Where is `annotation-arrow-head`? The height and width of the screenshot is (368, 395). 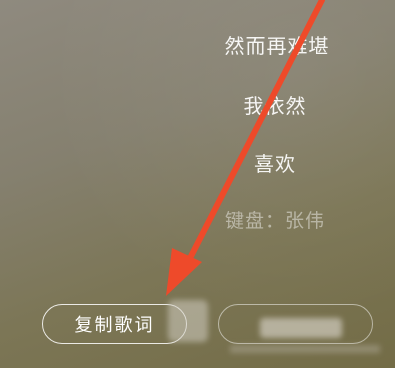
annotation-arrow-head is located at coordinates (184, 272).